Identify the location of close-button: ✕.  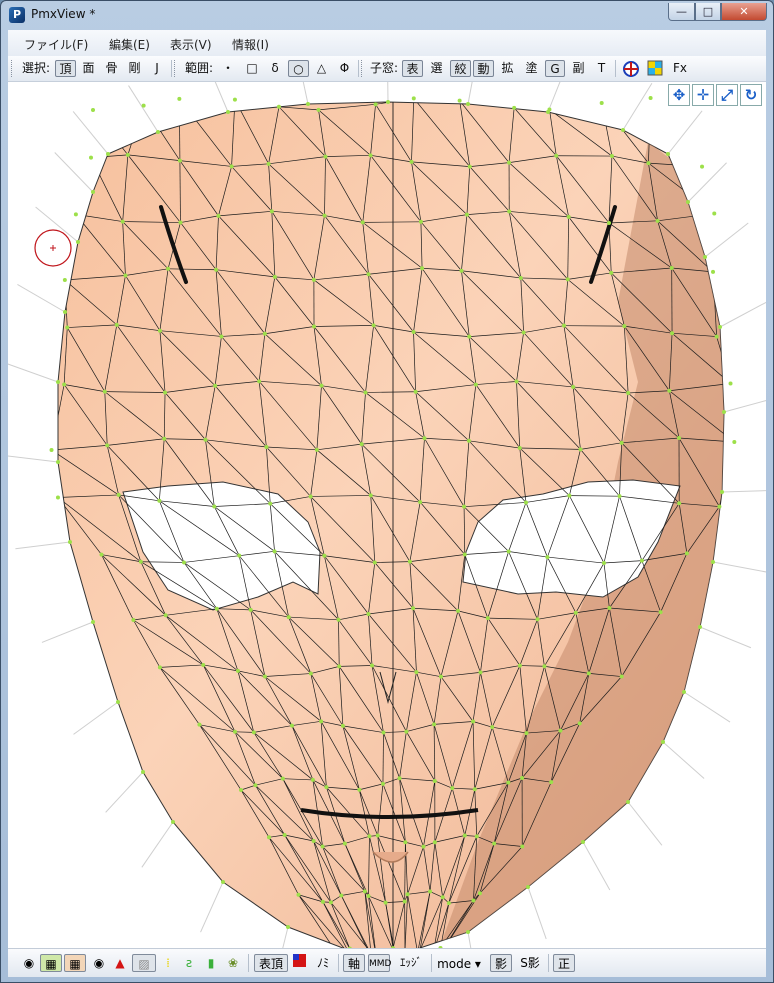
(744, 12).